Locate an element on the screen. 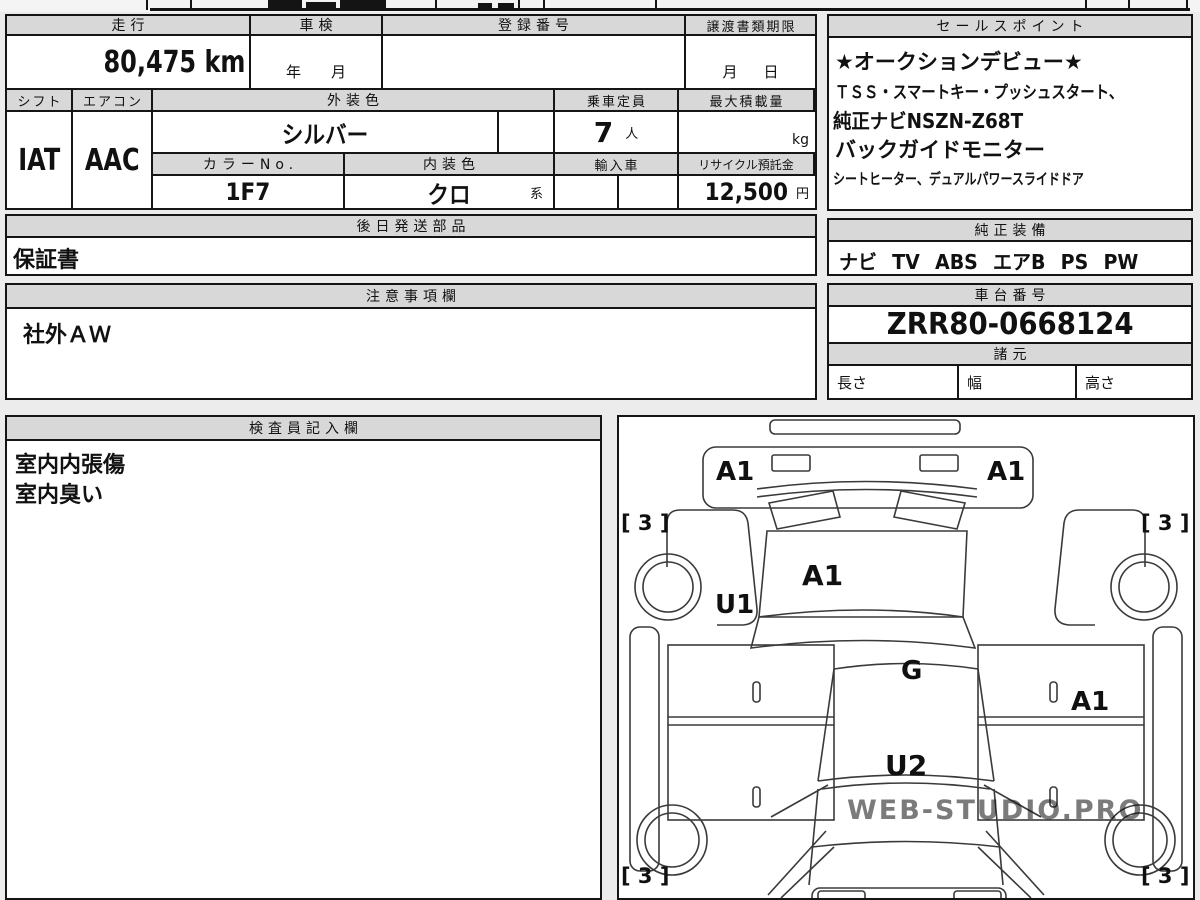 Image resolution: width=1200 pixels, height=900 pixels. equipment-content: ナビ TV ABS エアB PS PW is located at coordinates (989, 262).